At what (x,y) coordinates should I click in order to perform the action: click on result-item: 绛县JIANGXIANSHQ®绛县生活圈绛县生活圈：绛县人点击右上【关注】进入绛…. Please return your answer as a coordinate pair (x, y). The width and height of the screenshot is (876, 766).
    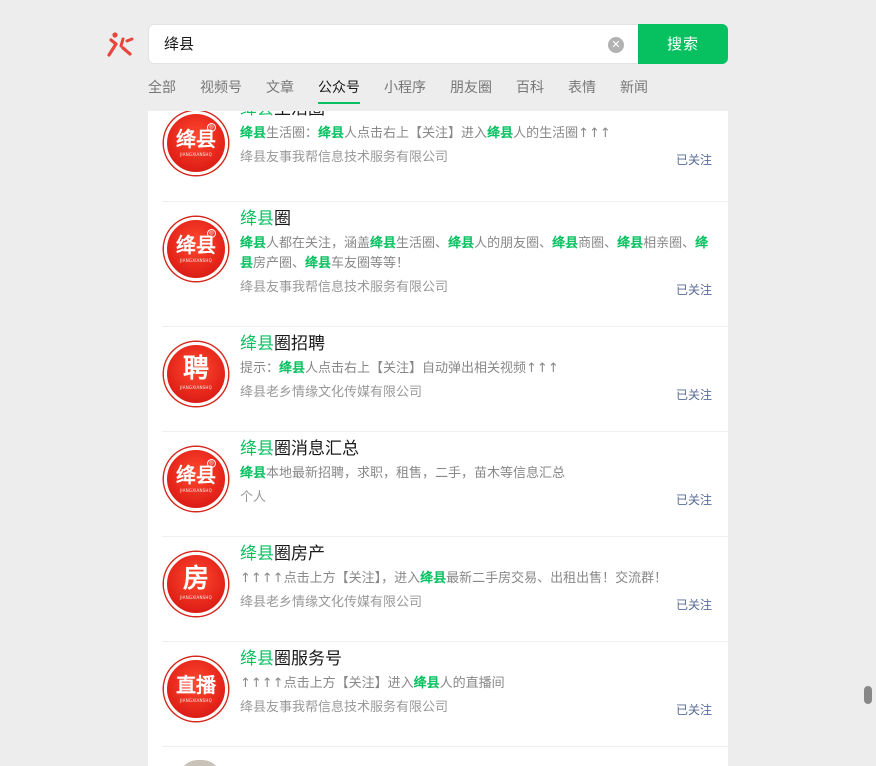
    Looking at the image, I should click on (445, 156).